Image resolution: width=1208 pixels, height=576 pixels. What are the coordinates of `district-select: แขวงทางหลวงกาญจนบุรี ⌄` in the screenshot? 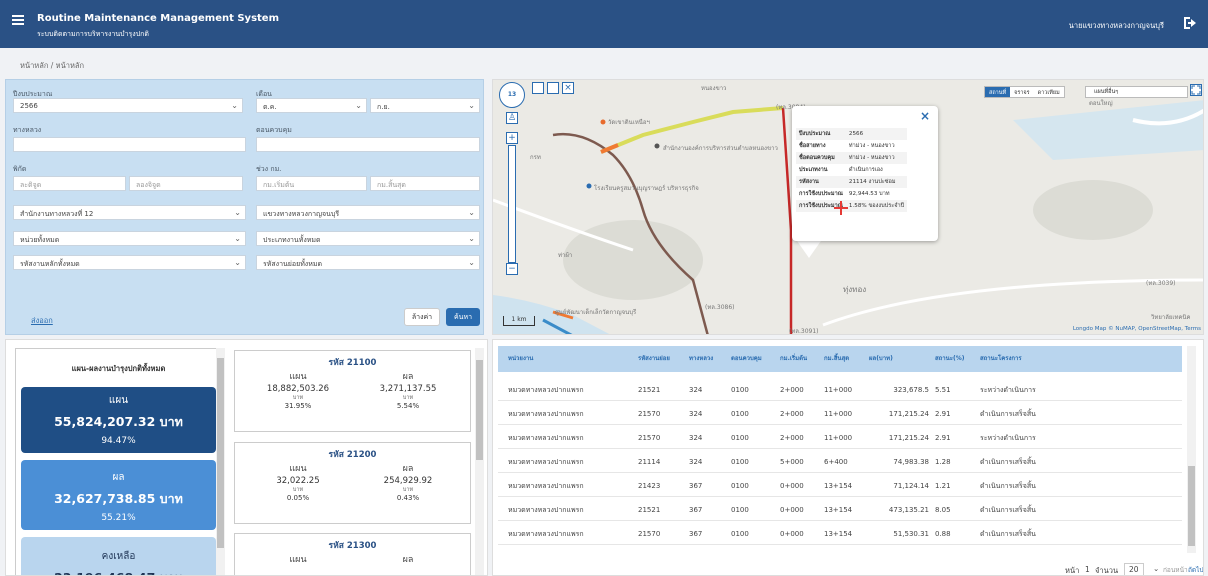 It's located at (368, 212).